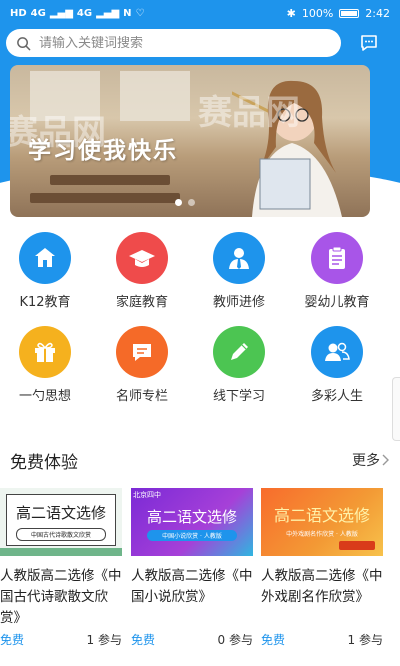 The height and width of the screenshot is (666, 400). I want to click on bluetooth-icon: ✱, so click(291, 13).